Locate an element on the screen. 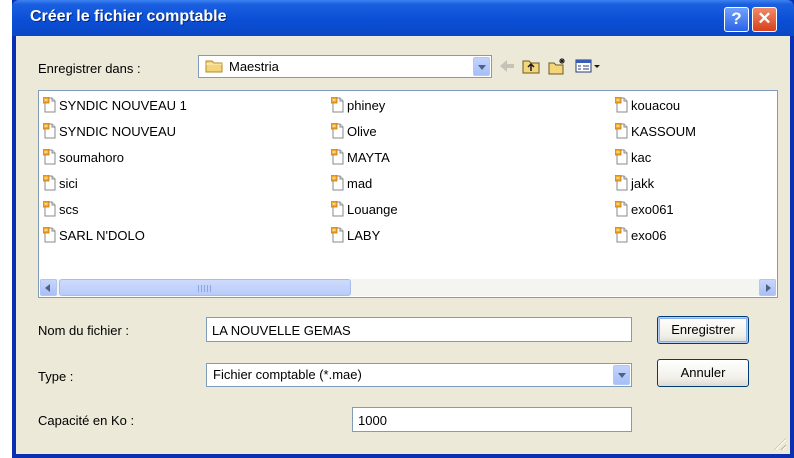 This screenshot has width=794, height=458. help-button: ? is located at coordinates (736, 19).